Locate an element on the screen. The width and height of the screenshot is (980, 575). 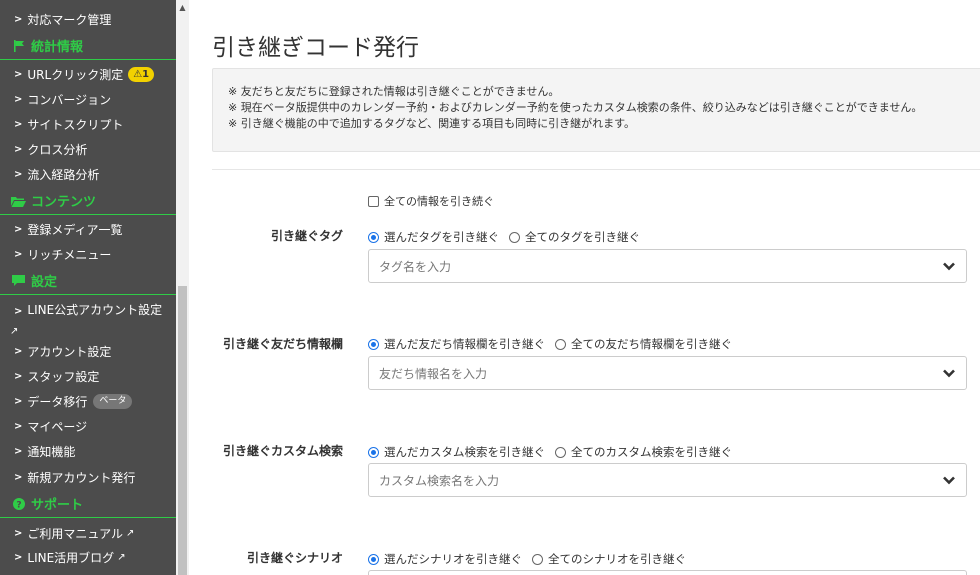
sidebar-item-account-settings: > アカウント設定 is located at coordinates (88, 351).